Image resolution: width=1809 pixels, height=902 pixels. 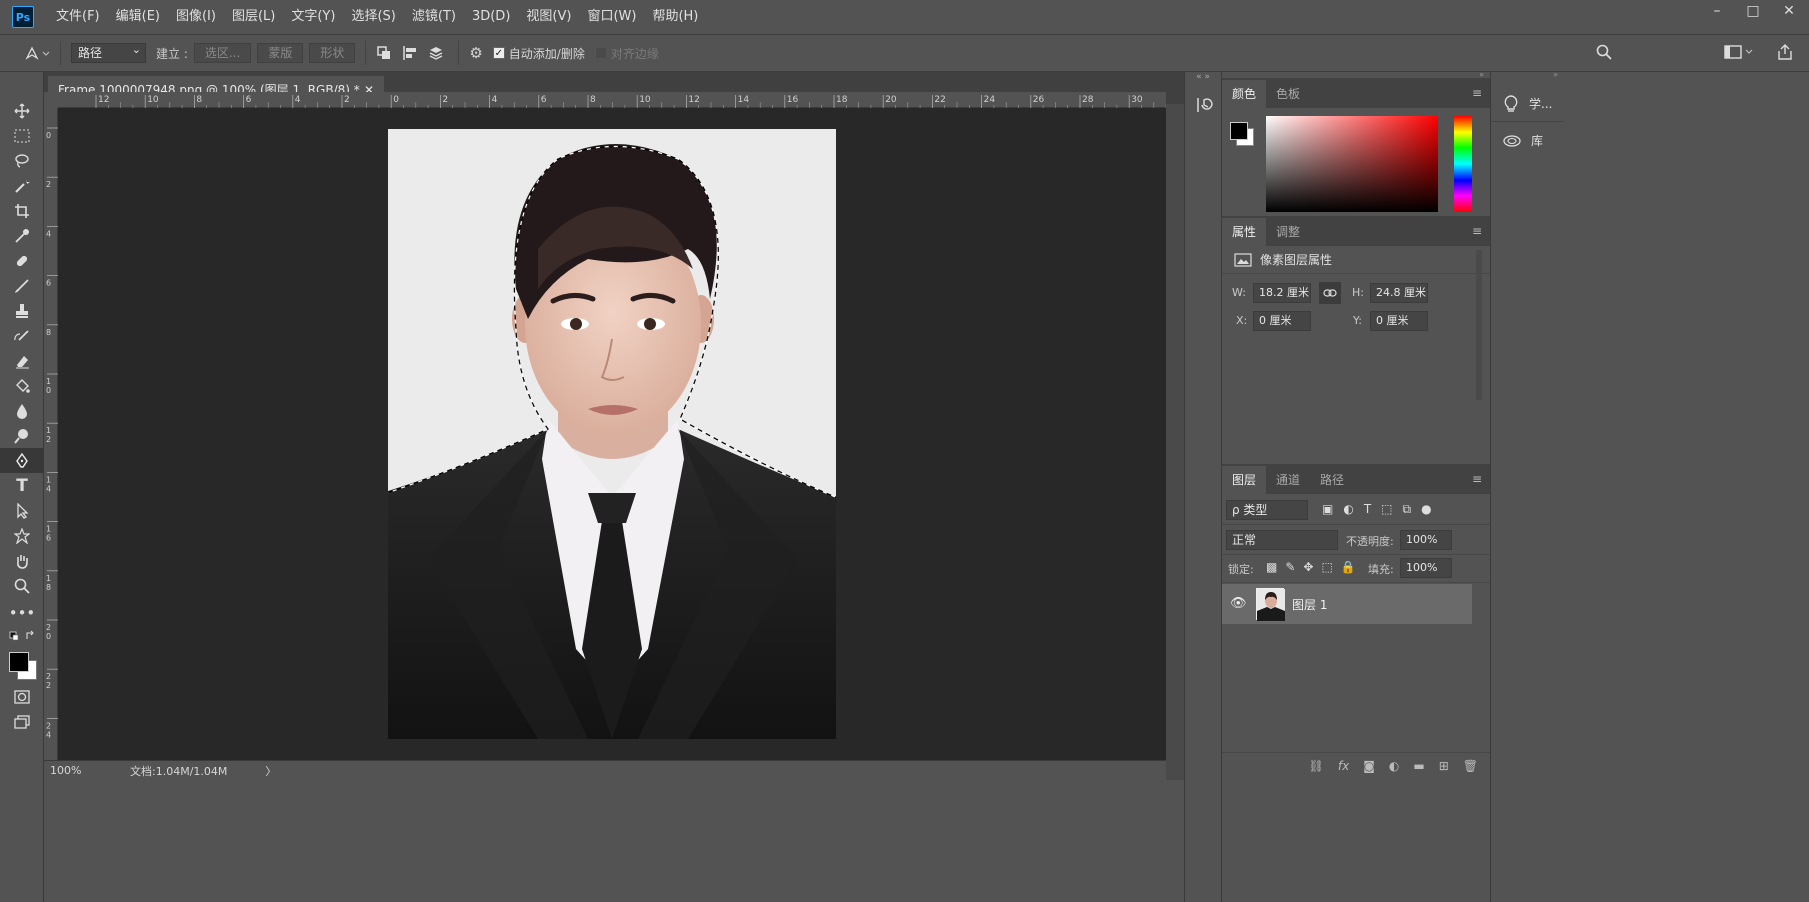 What do you see at coordinates (1288, 232) in the screenshot?
I see `tab-adjustments: 调整` at bounding box center [1288, 232].